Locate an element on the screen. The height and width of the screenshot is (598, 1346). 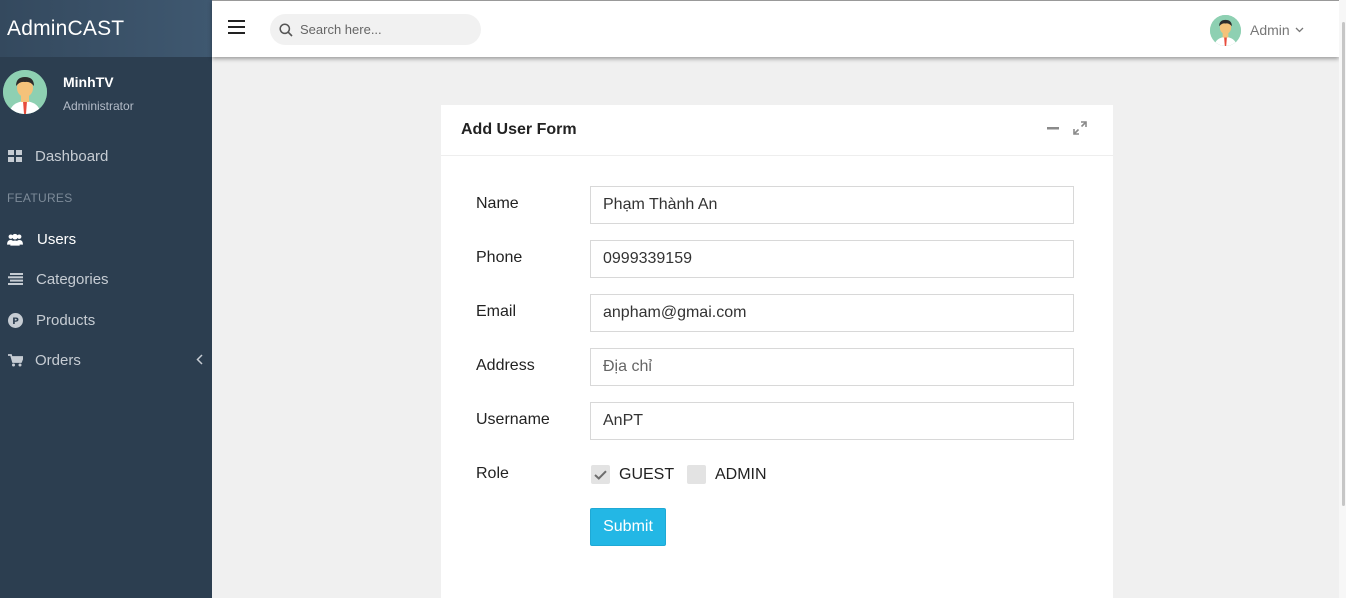
hamburger-menu-icon is located at coordinates (236, 28).